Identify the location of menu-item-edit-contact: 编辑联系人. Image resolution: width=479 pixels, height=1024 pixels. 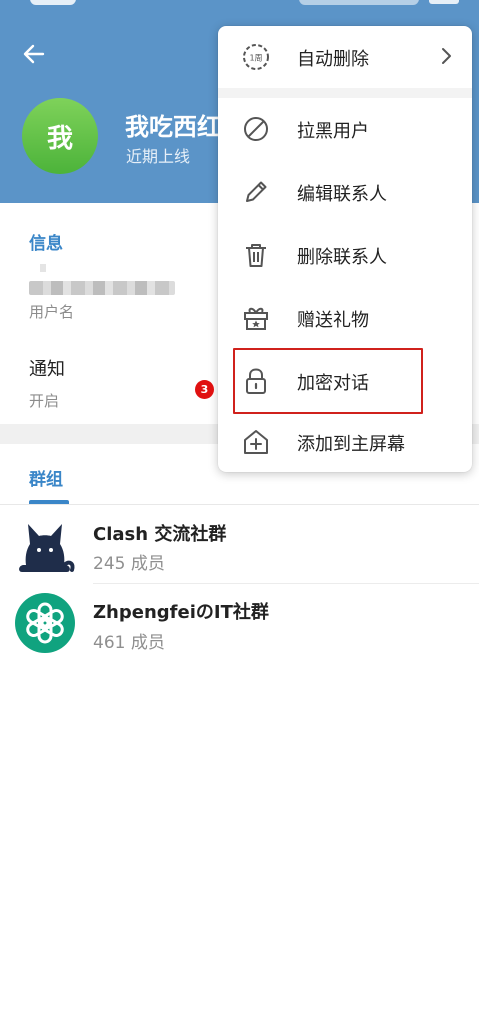
(345, 192).